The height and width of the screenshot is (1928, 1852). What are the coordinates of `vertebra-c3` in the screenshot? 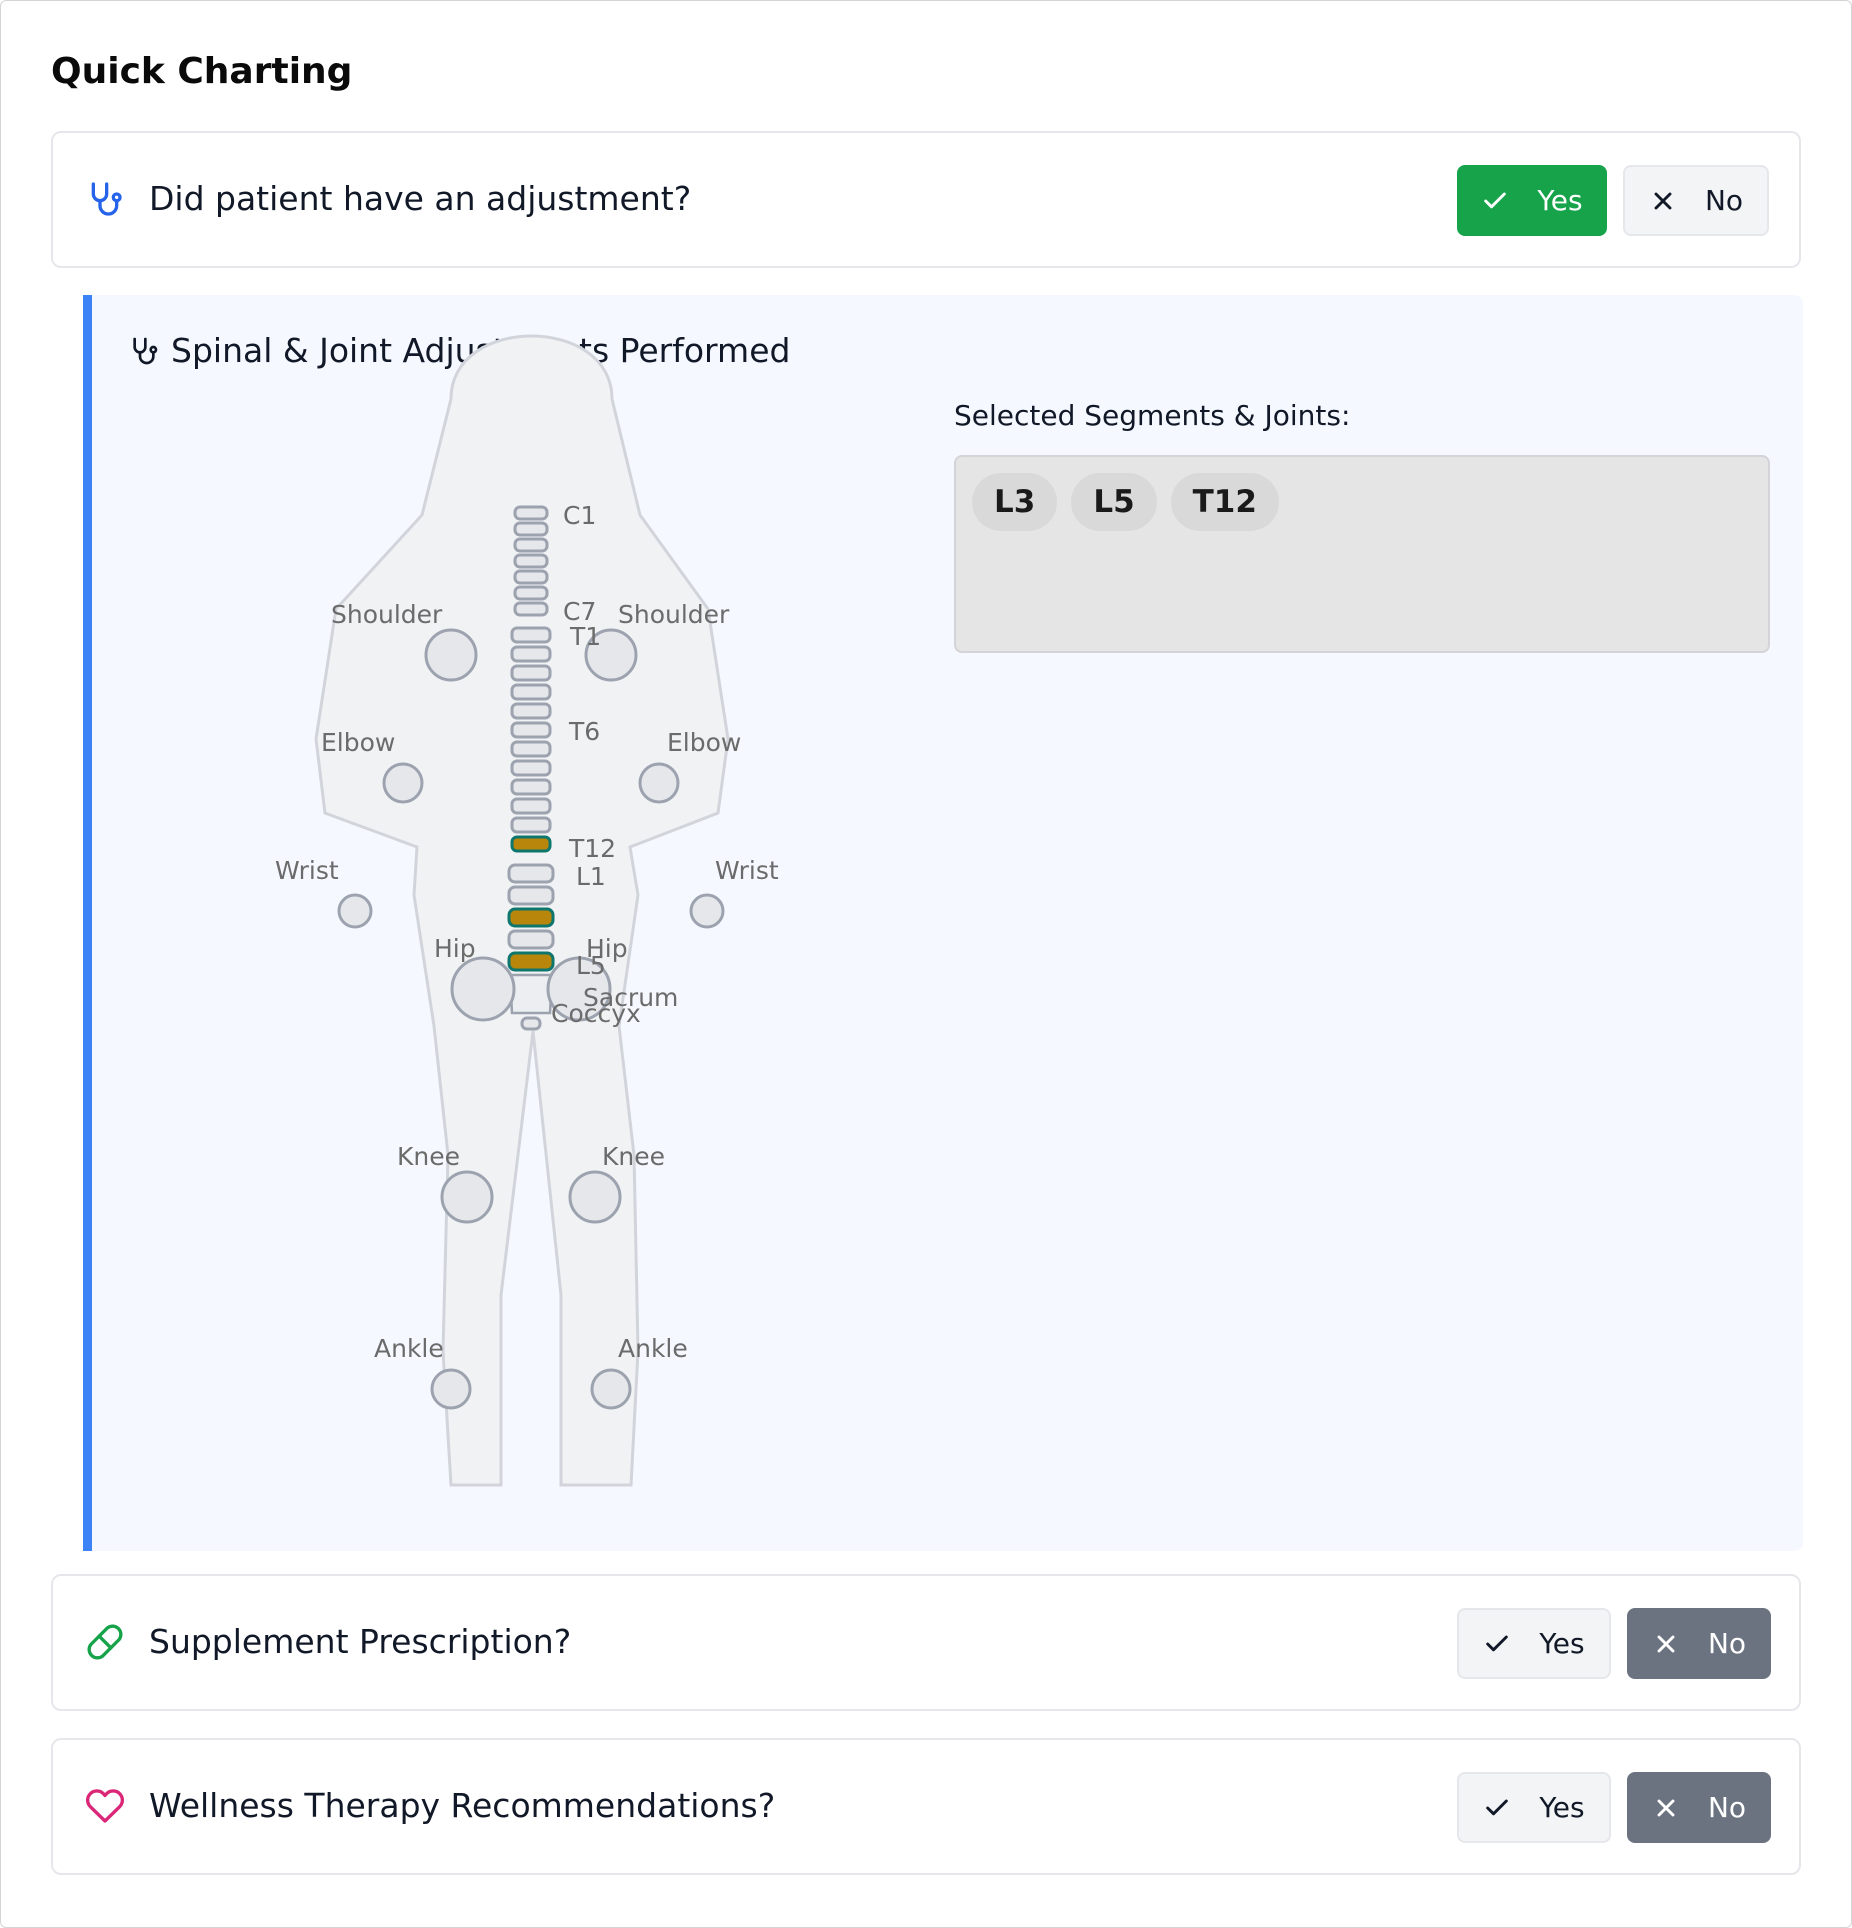 It's located at (531, 545).